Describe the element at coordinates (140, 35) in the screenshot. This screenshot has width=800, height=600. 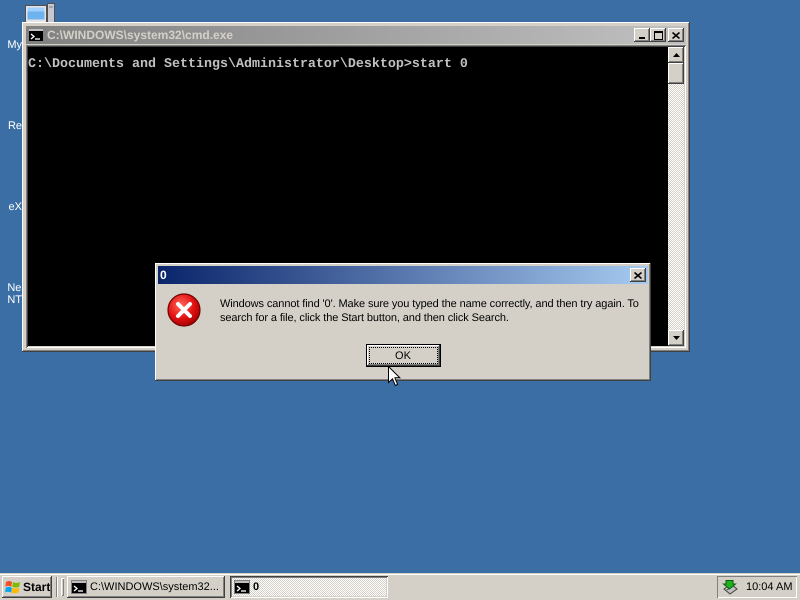
I see `window-title: C:\WINDOWS\system32\cmd.exe` at that location.